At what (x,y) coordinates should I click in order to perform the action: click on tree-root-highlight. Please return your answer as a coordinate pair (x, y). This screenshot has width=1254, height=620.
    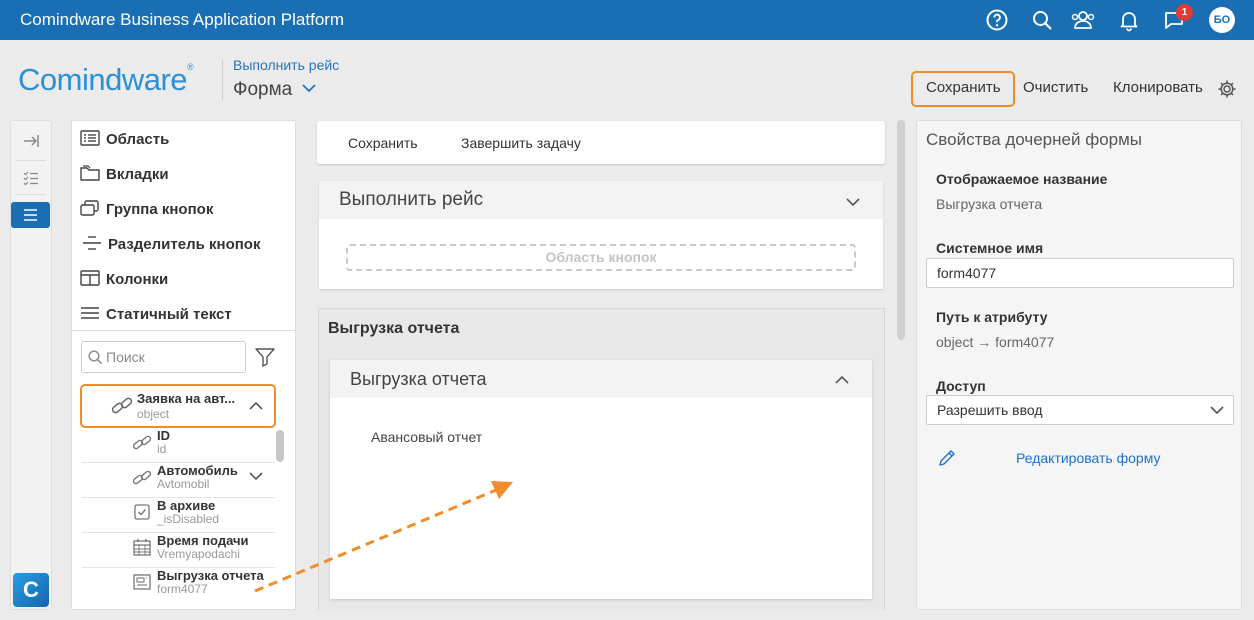
    Looking at the image, I should click on (178, 406).